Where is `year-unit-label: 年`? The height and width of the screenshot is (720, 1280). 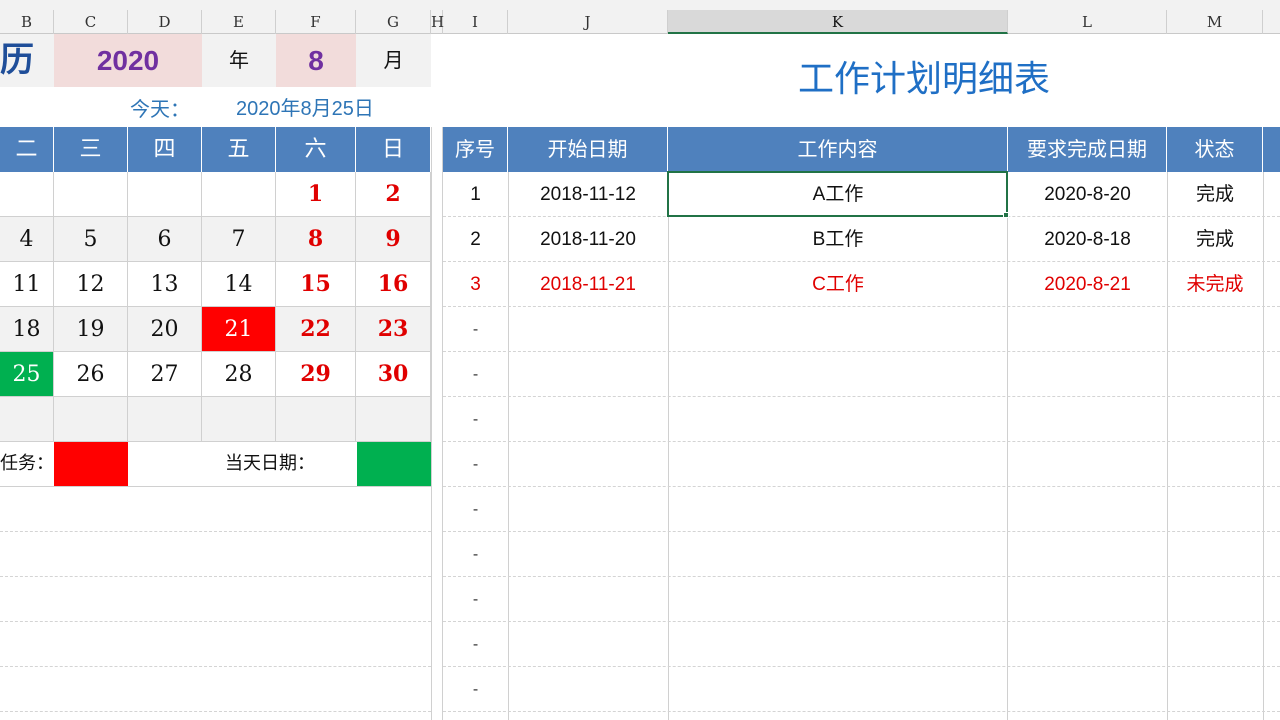 year-unit-label: 年 is located at coordinates (239, 60).